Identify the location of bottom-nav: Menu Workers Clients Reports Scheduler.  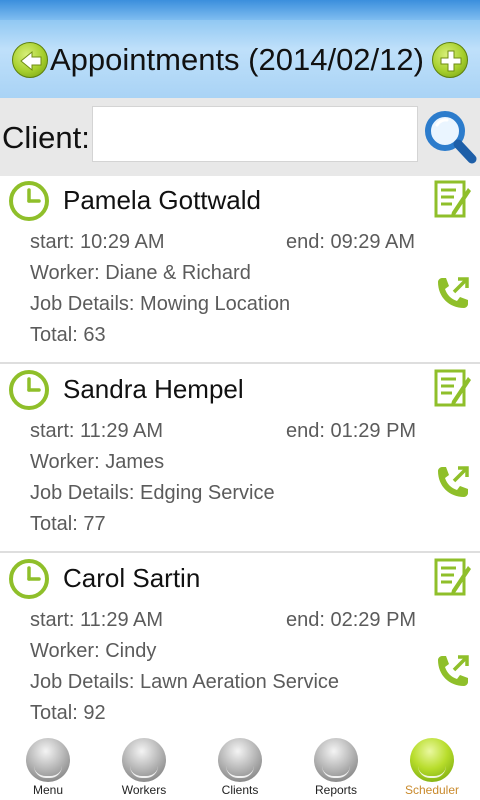
(240, 767).